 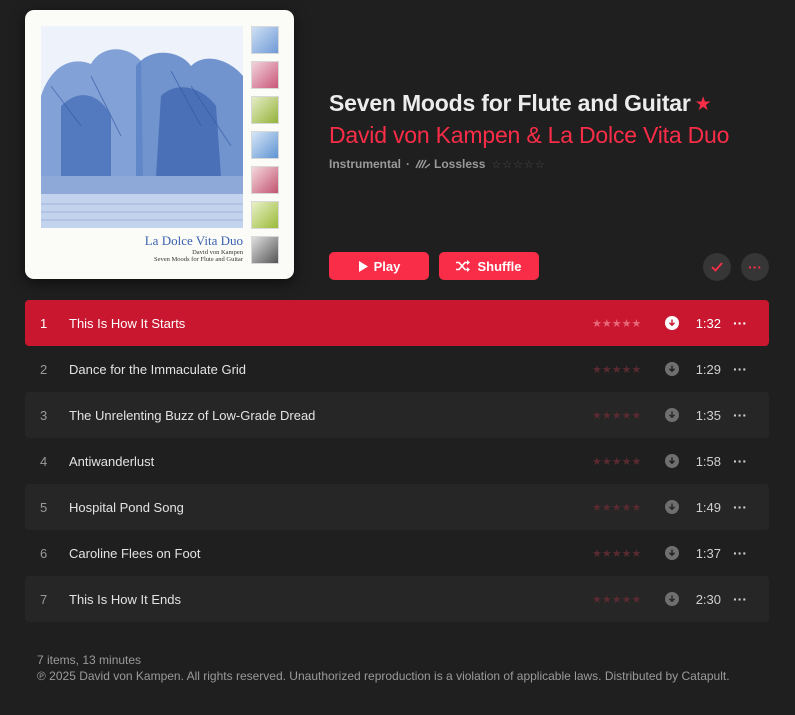 I want to click on play-icon, so click(x=363, y=266).